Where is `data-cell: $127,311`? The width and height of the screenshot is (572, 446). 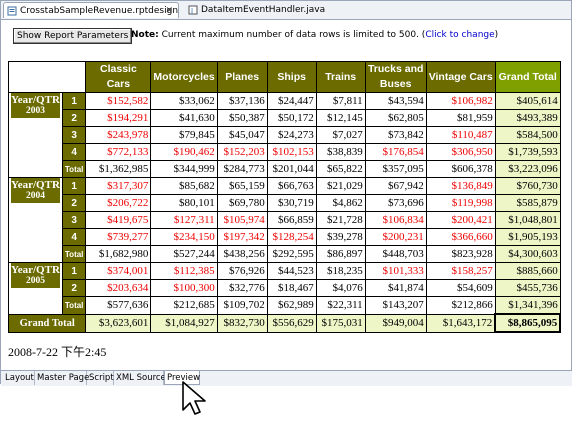
data-cell: $127,311 is located at coordinates (184, 220).